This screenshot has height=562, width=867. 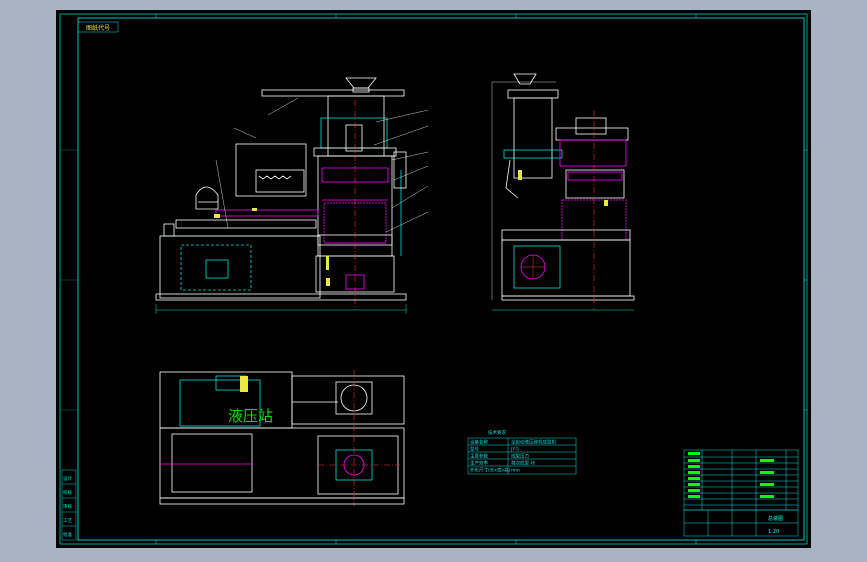 What do you see at coordinates (563, 192) in the screenshot?
I see `side-view` at bounding box center [563, 192].